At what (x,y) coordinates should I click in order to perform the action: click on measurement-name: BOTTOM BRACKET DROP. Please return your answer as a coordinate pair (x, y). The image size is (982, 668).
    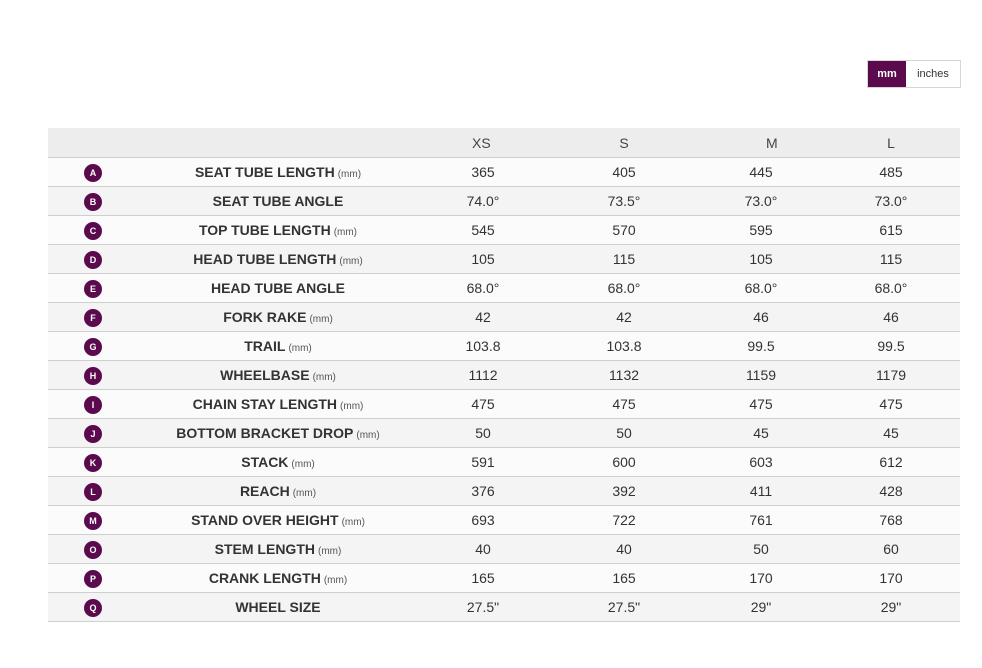
    Looking at the image, I should click on (265, 433).